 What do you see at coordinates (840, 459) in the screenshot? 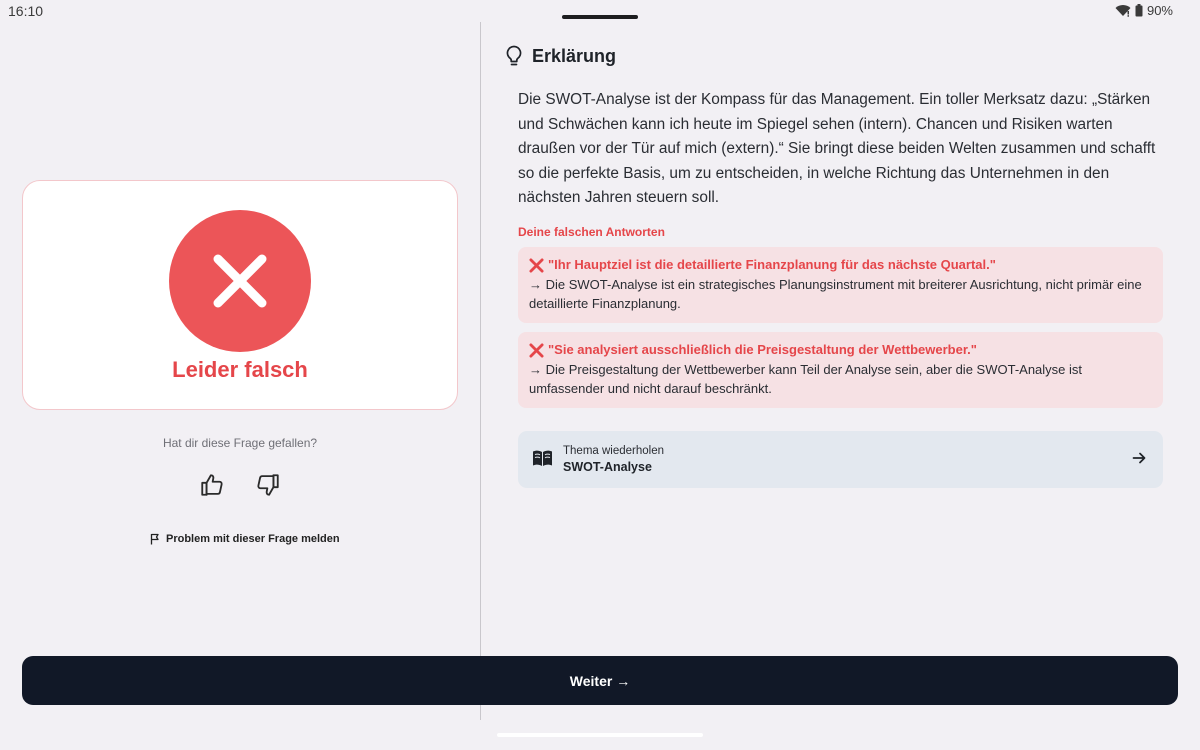
I see `review-topic-button: Thema wiederholen SWOT-Analyse` at bounding box center [840, 459].